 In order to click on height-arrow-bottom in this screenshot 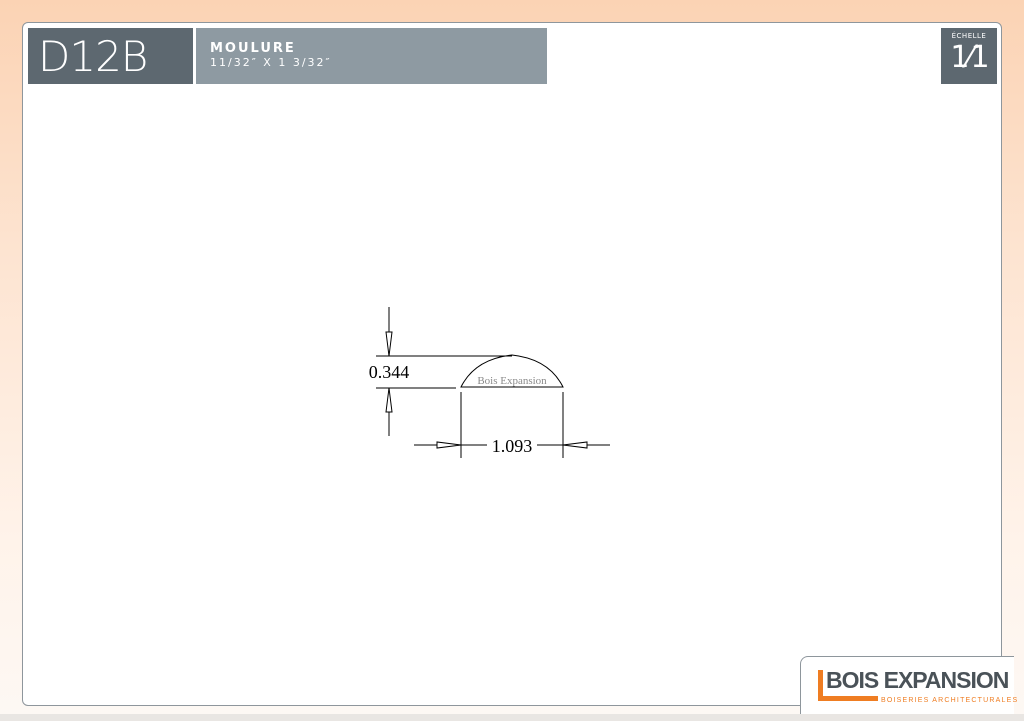, I will do `click(389, 400)`.